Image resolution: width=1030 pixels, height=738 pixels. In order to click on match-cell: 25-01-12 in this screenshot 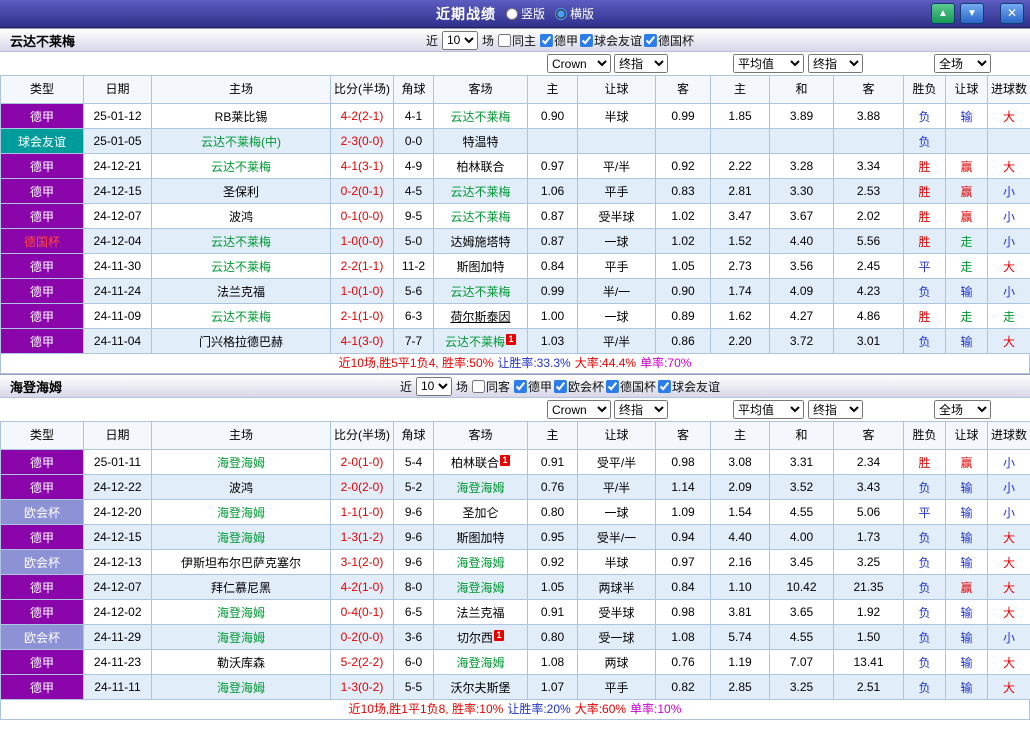, I will do `click(117, 116)`.